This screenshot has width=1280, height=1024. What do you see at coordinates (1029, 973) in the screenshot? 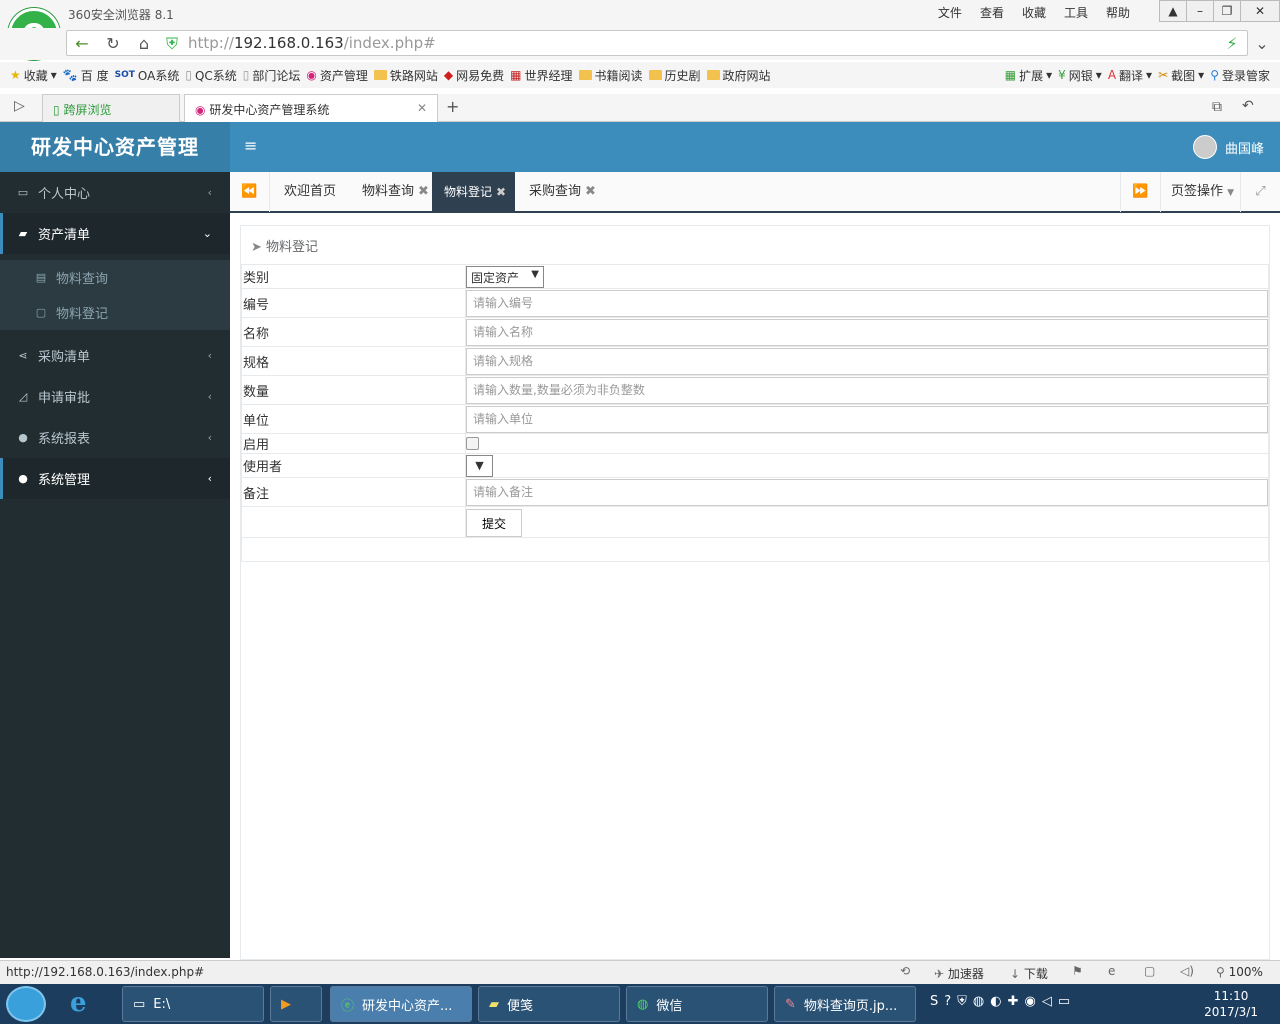
I see `download-button: ↓ 下载` at bounding box center [1029, 973].